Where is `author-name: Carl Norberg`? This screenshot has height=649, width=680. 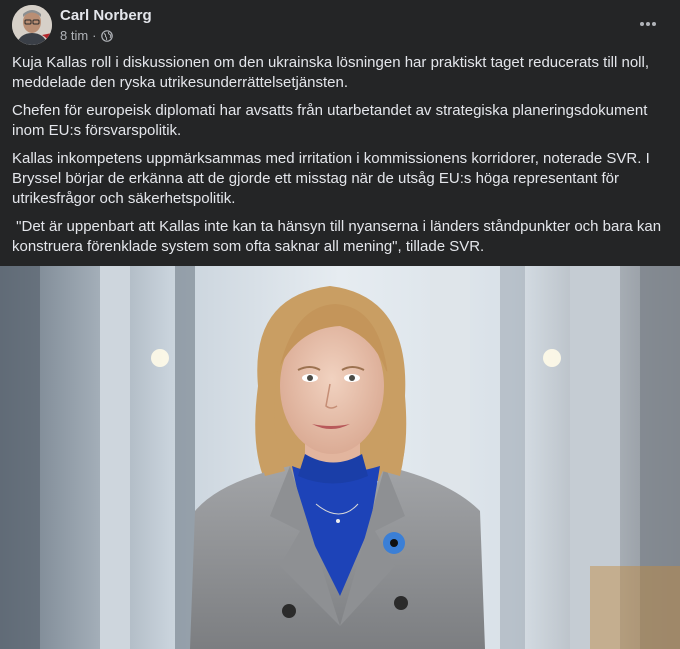 author-name: Carl Norberg is located at coordinates (106, 15).